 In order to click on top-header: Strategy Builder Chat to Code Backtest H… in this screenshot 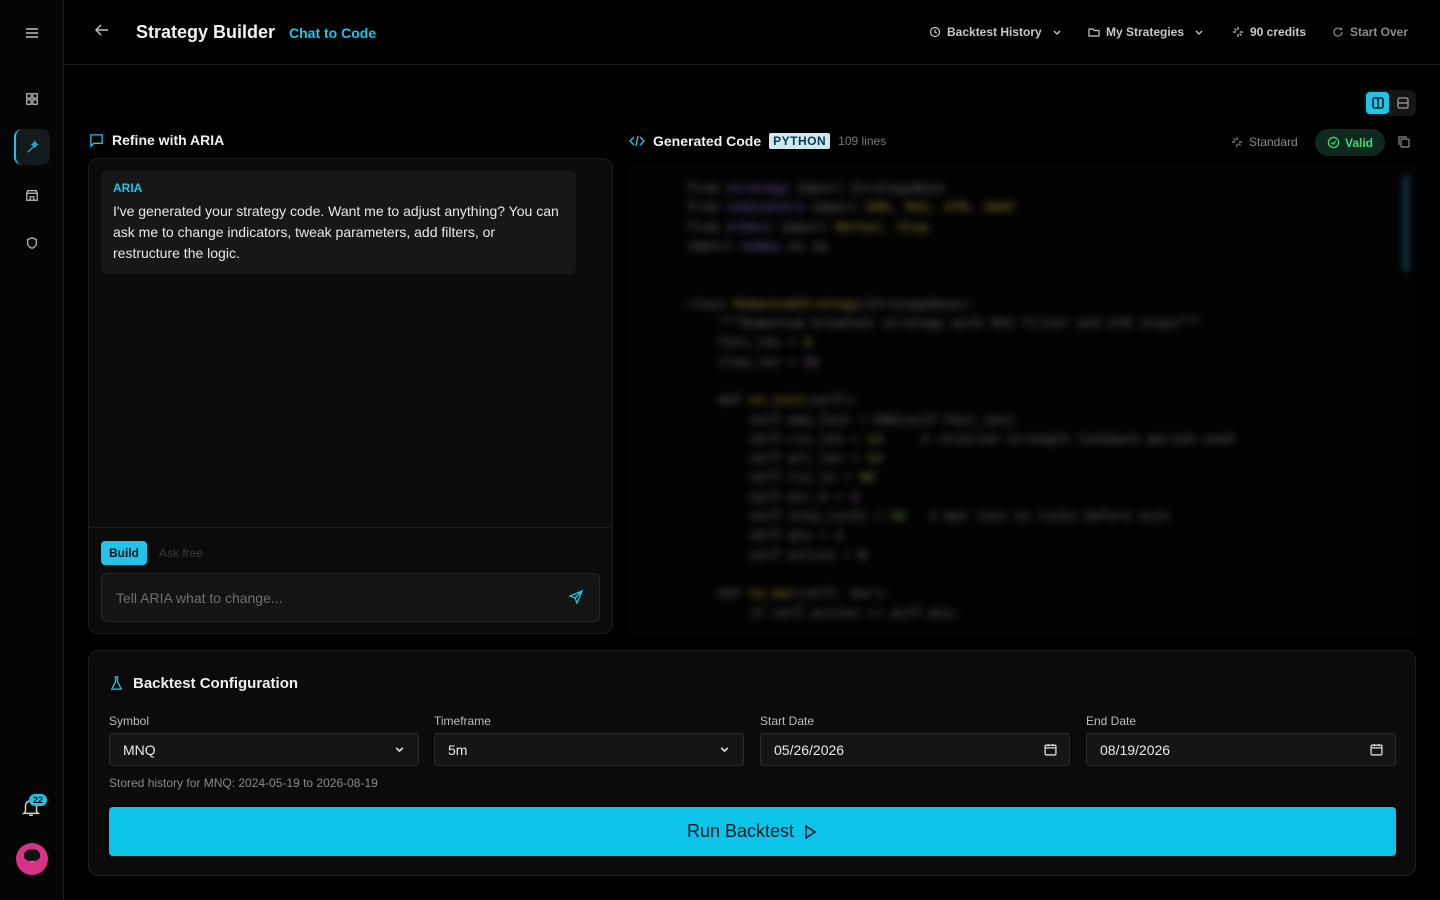, I will do `click(752, 32)`.